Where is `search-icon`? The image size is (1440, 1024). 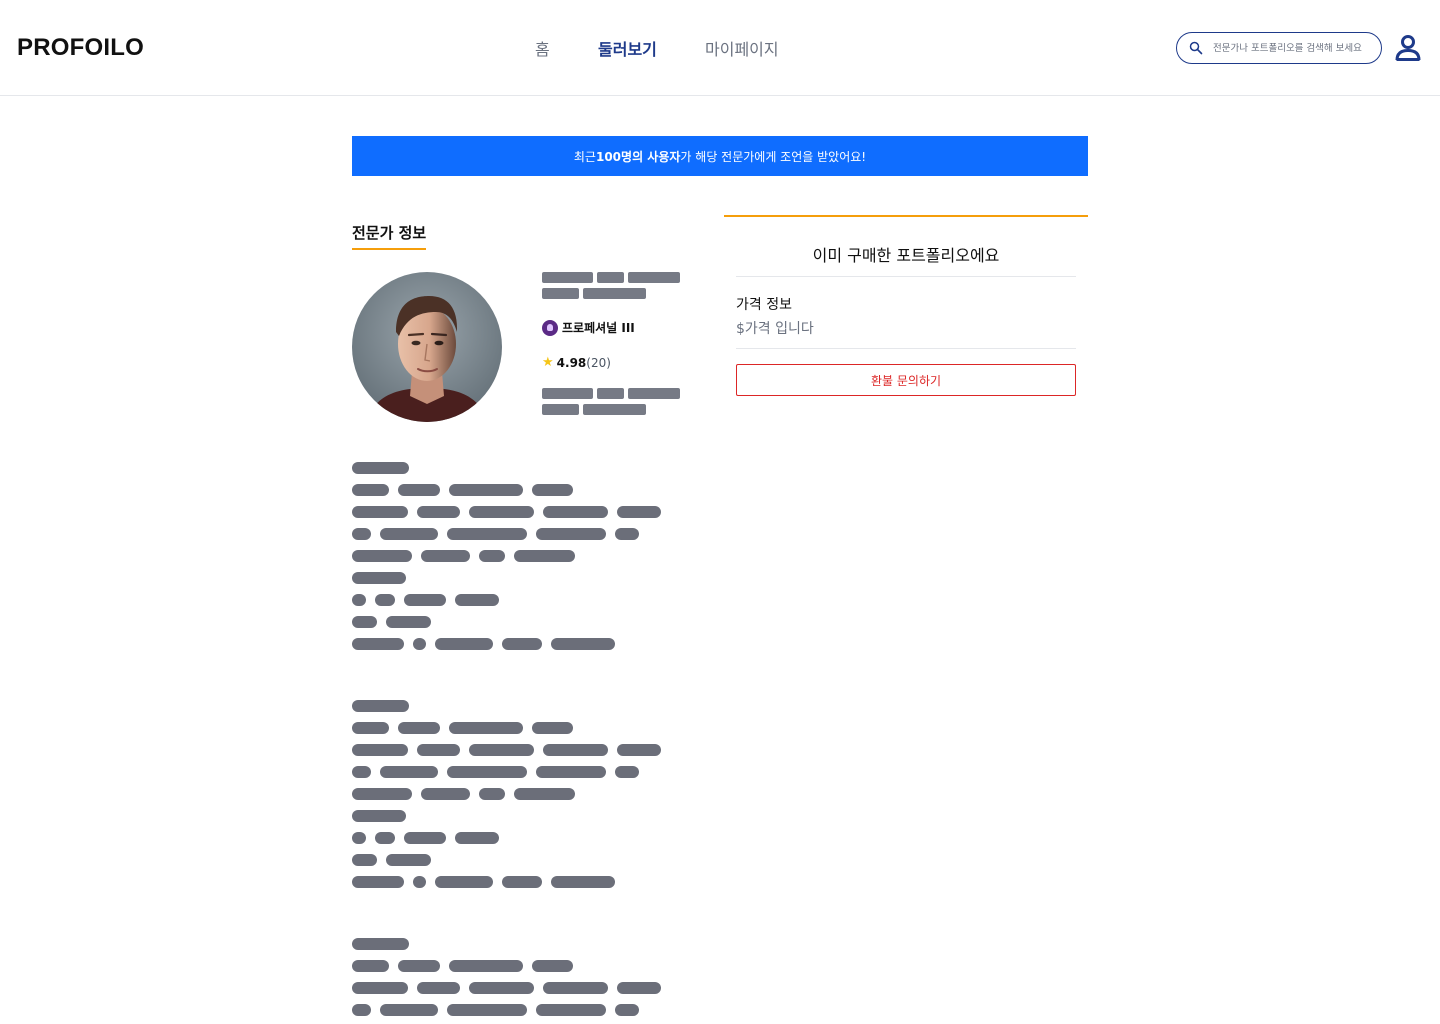
search-icon is located at coordinates (1196, 48).